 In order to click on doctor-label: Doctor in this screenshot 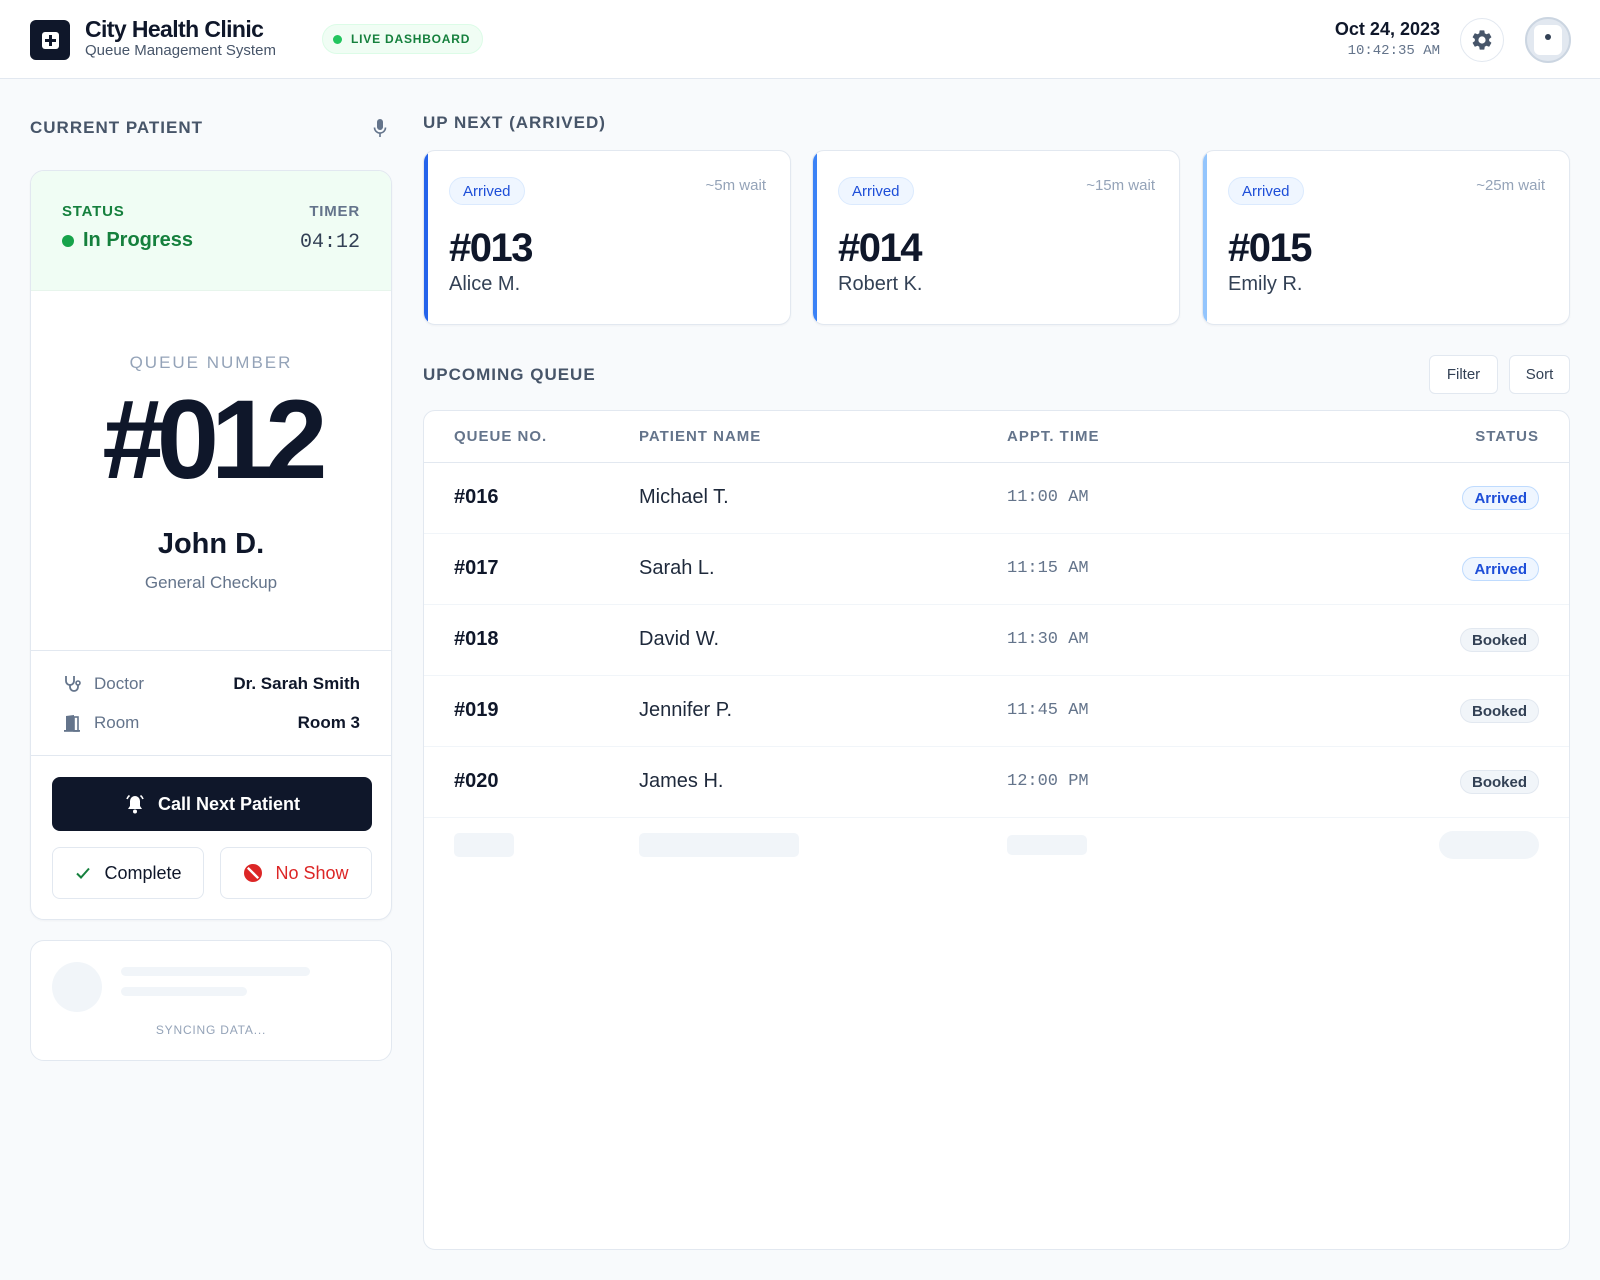, I will do `click(119, 683)`.